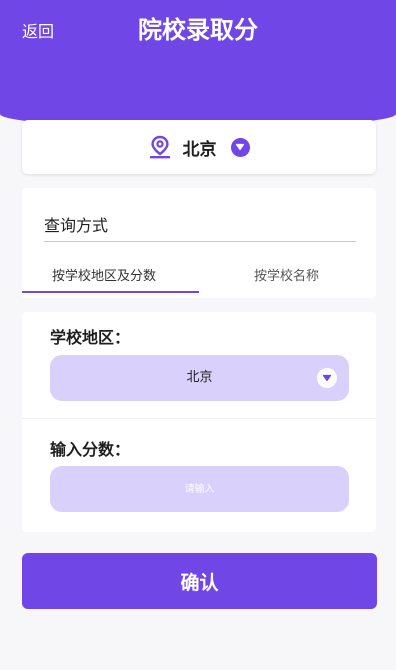 This screenshot has width=396, height=670. I want to click on active-tab-indicator, so click(110, 292).